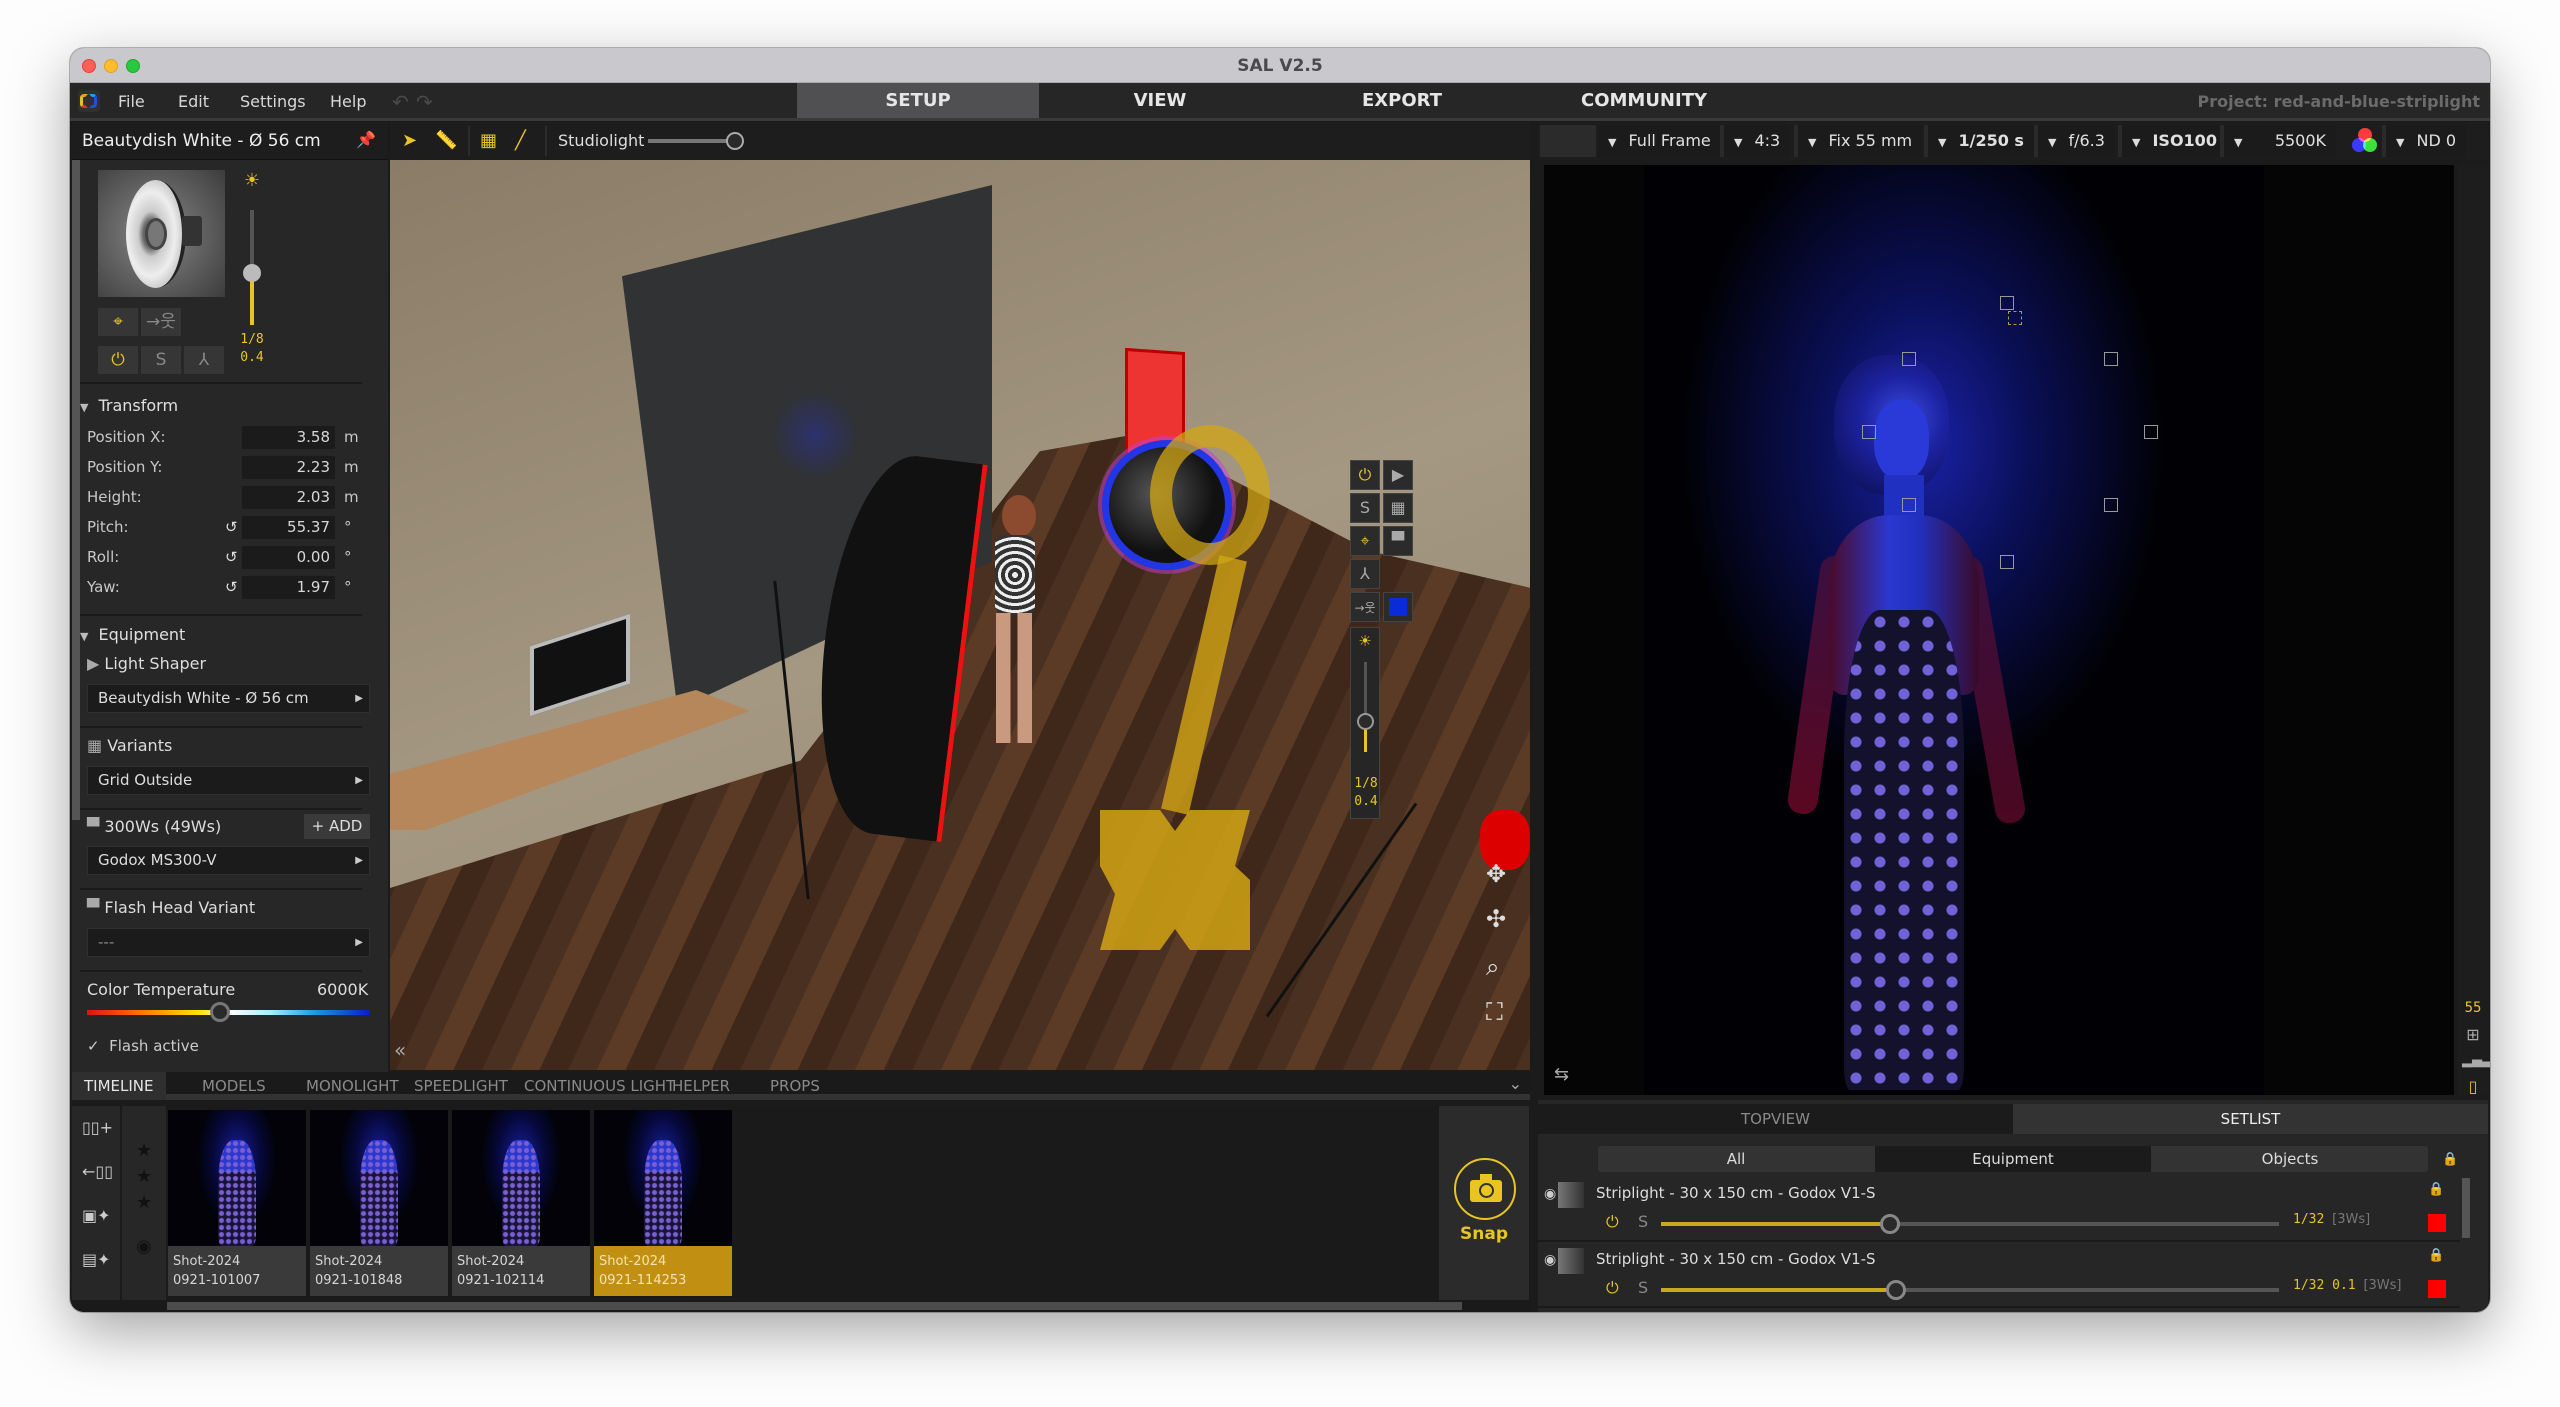 The height and width of the screenshot is (1407, 2560). What do you see at coordinates (129, 405) in the screenshot?
I see `transform-section-header: ▼ Transform` at bounding box center [129, 405].